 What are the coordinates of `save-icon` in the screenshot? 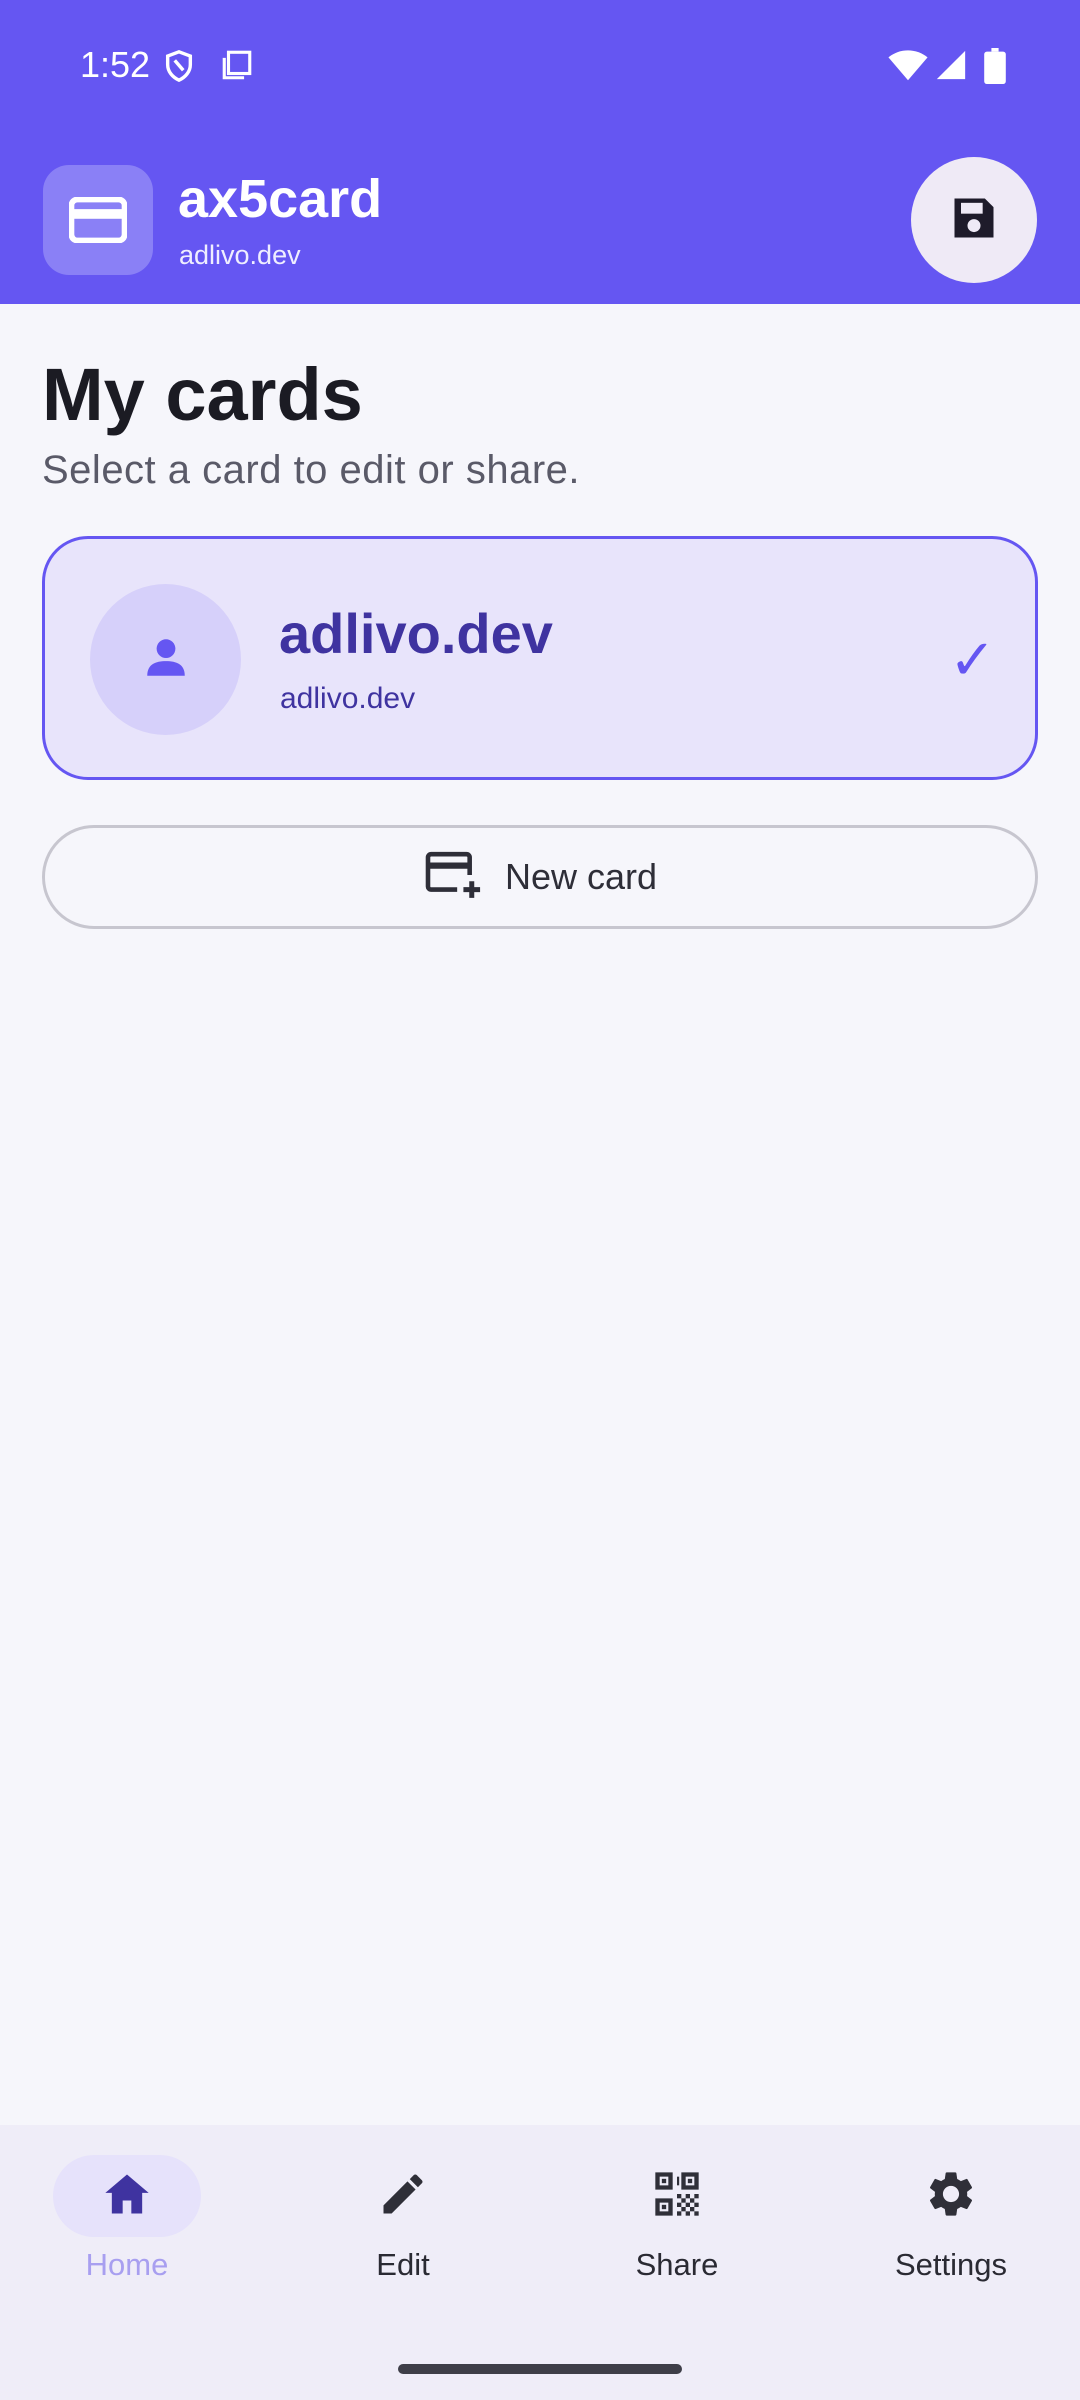 It's located at (974, 220).